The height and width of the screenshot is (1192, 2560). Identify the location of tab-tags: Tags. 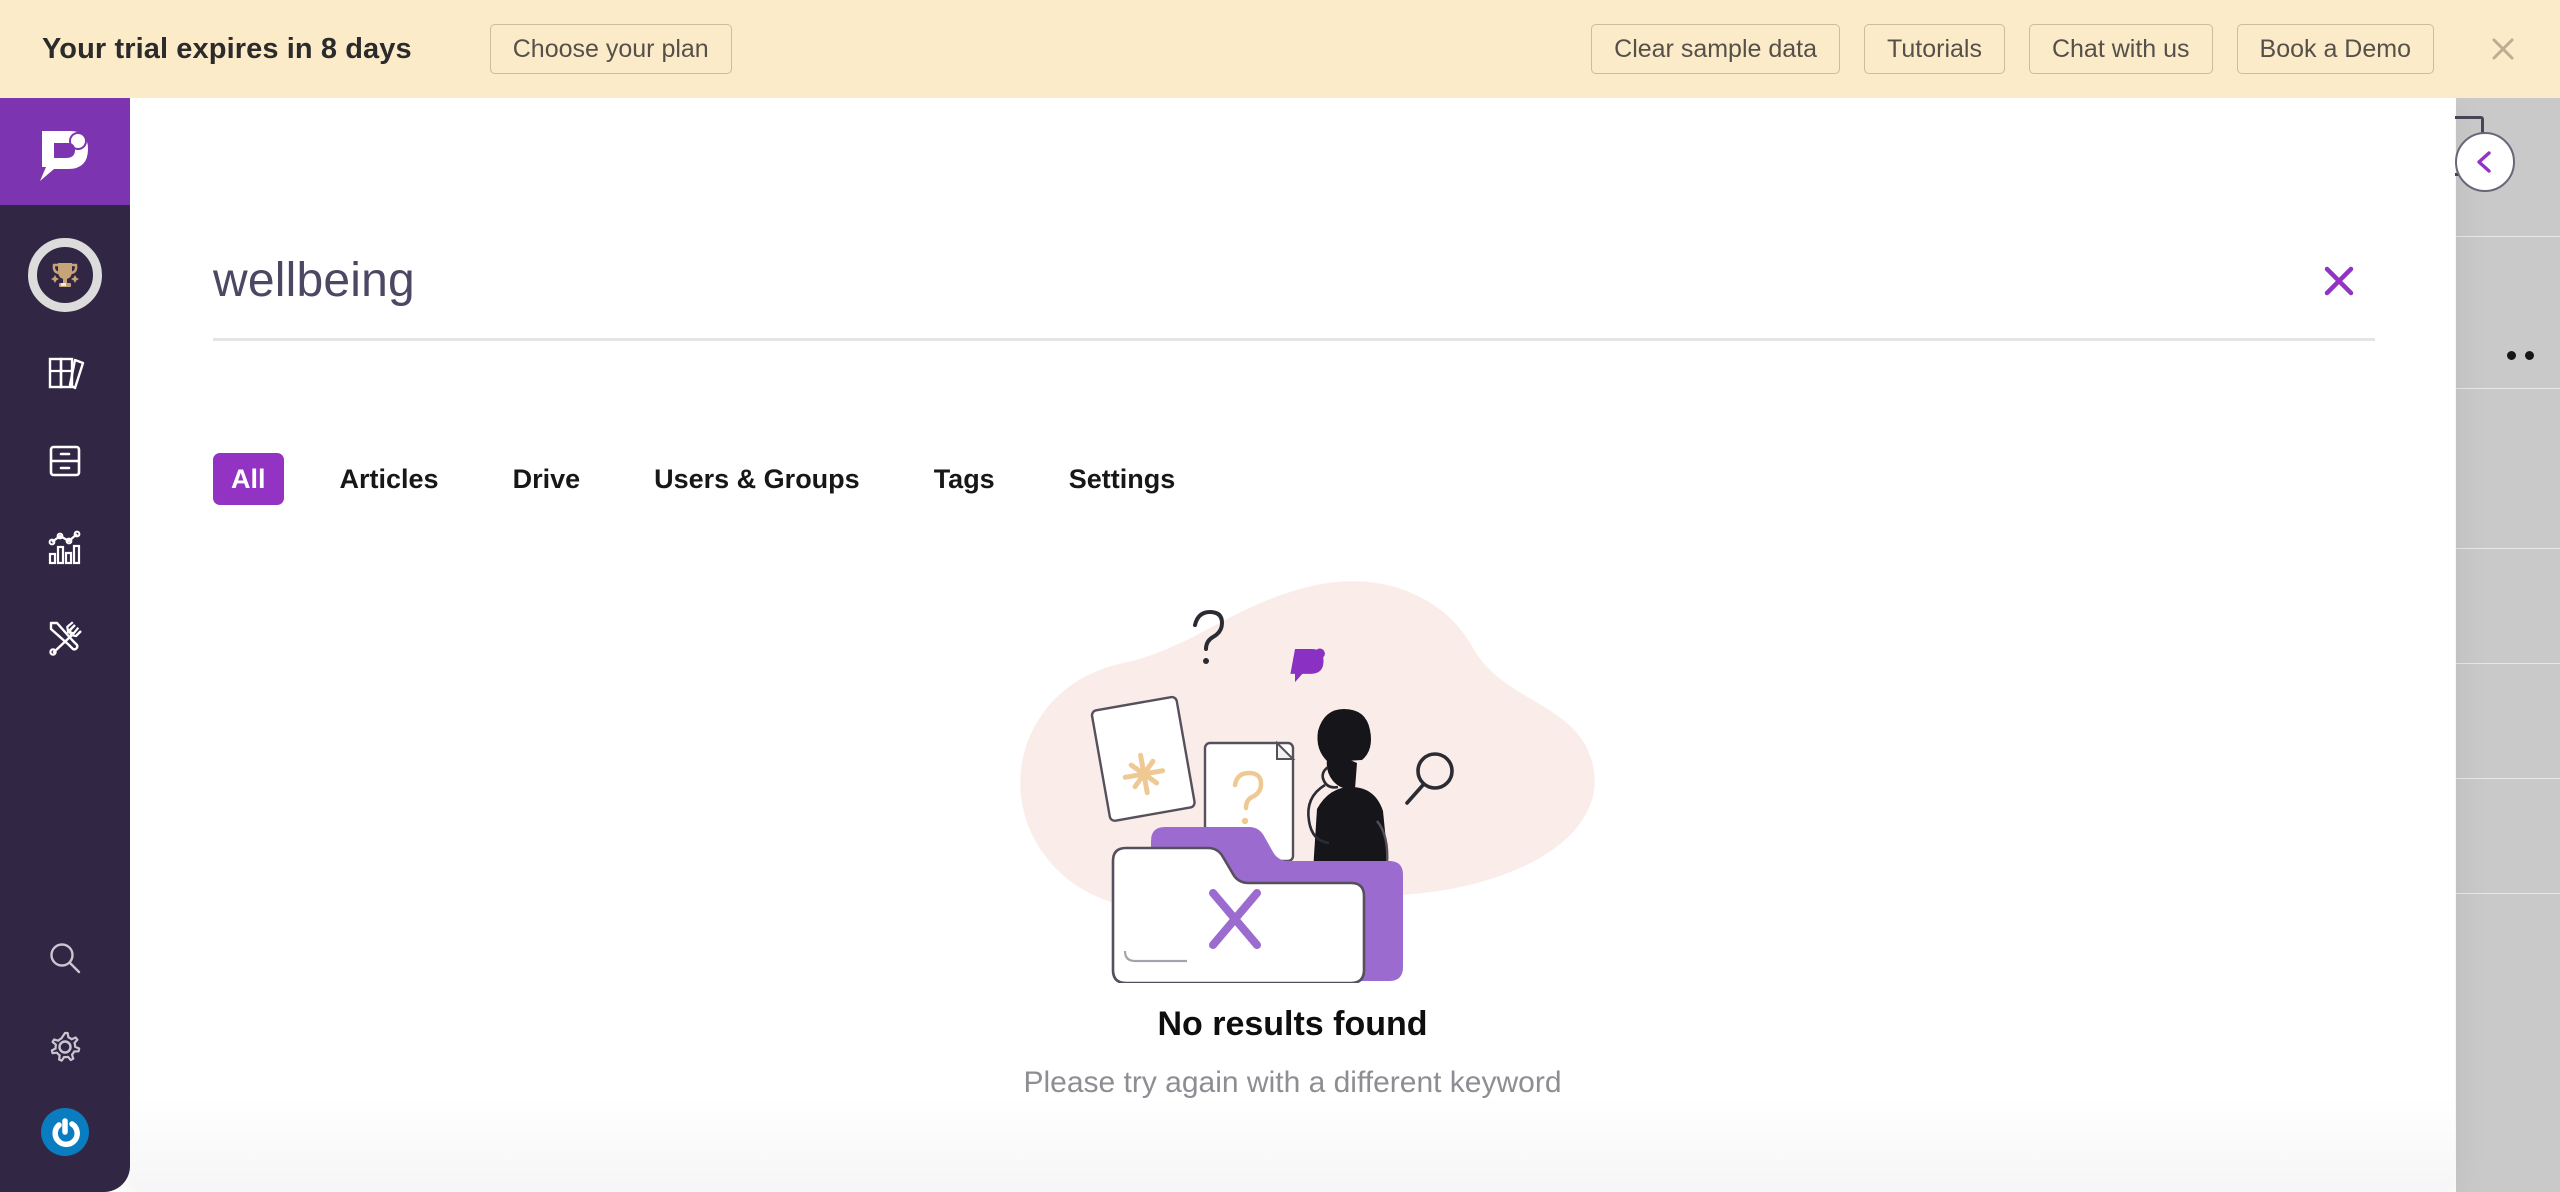
(964, 479).